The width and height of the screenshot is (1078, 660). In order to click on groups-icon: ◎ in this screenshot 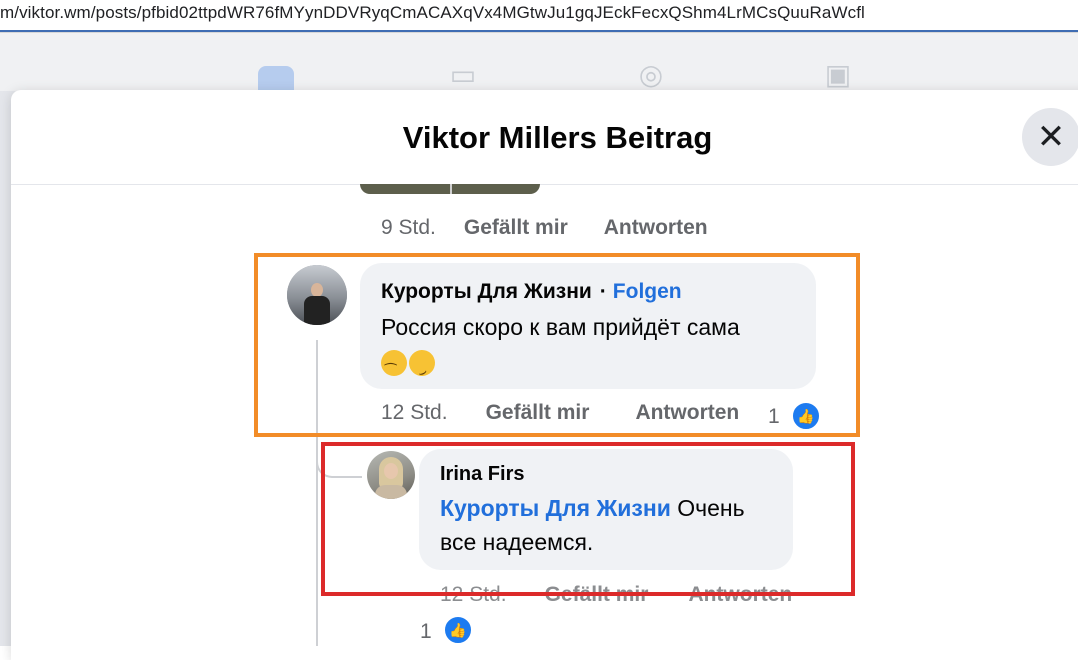, I will do `click(651, 75)`.